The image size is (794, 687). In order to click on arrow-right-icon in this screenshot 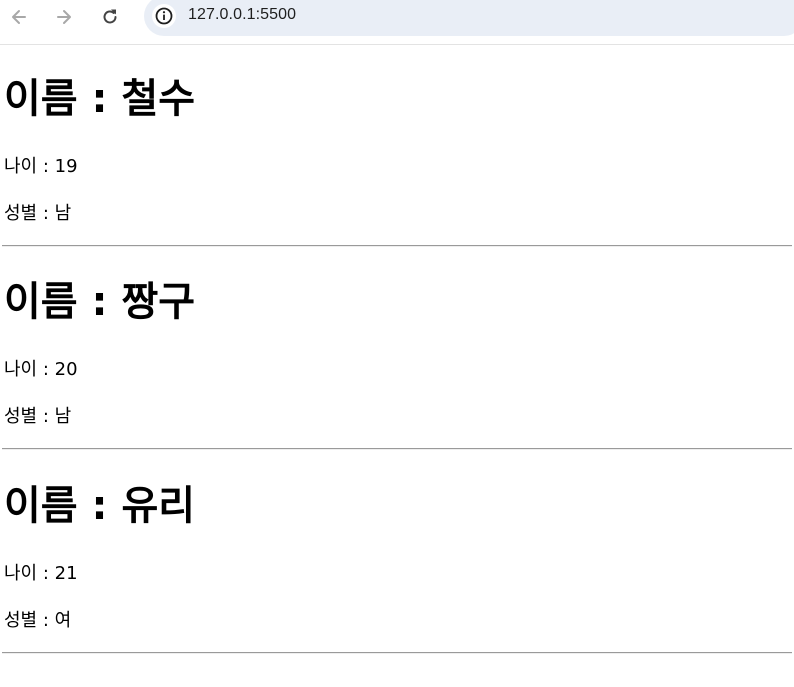, I will do `click(64, 17)`.